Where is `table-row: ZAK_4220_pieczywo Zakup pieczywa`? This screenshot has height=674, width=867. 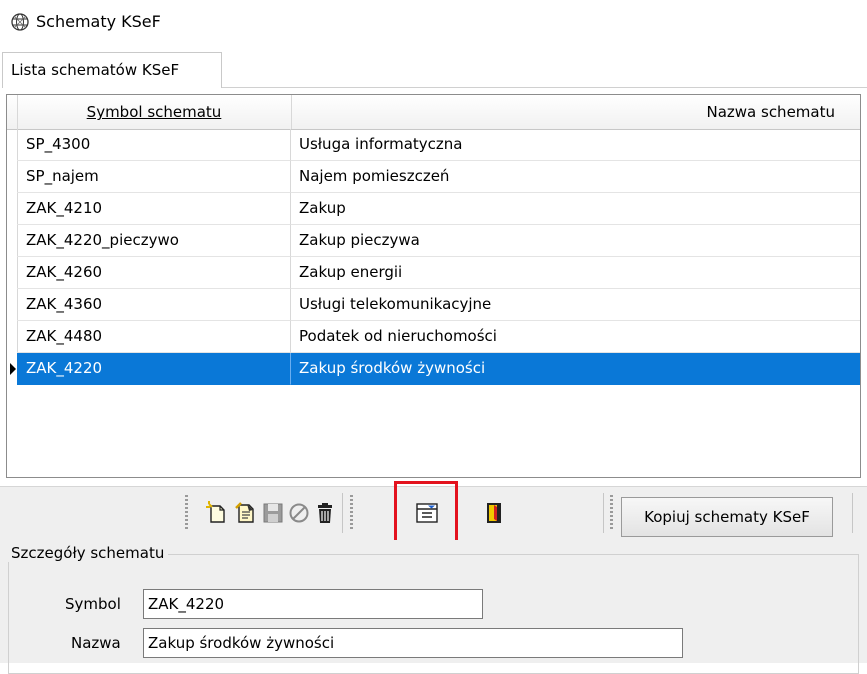
table-row: ZAK_4220_pieczywo Zakup pieczywa is located at coordinates (433, 241).